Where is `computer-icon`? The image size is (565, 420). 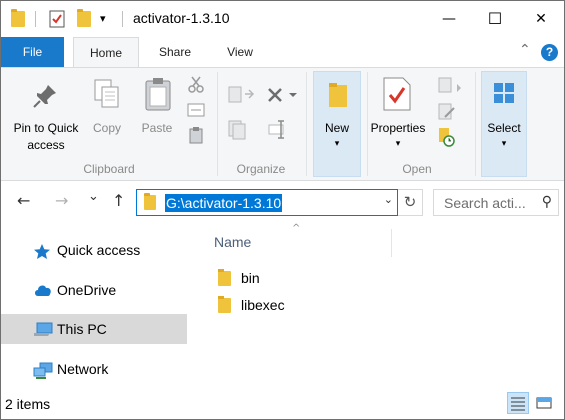 computer-icon is located at coordinates (43, 330).